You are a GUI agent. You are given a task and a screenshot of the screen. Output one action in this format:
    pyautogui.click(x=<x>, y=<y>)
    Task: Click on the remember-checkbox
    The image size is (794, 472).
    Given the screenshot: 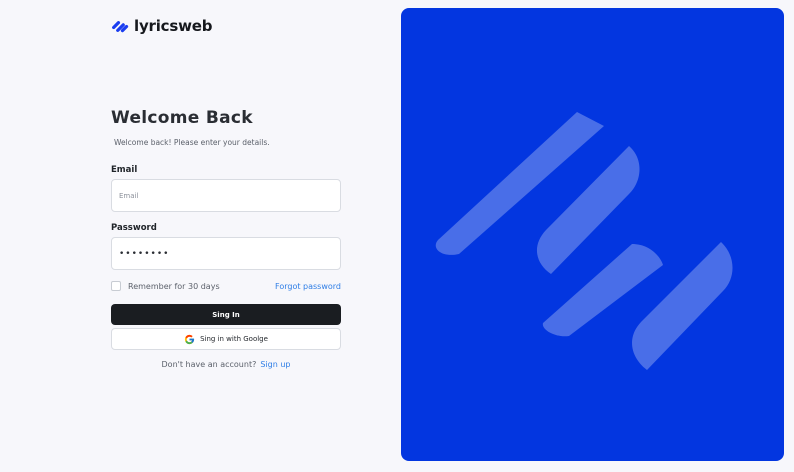 What is the action you would take?
    pyautogui.click(x=116, y=286)
    